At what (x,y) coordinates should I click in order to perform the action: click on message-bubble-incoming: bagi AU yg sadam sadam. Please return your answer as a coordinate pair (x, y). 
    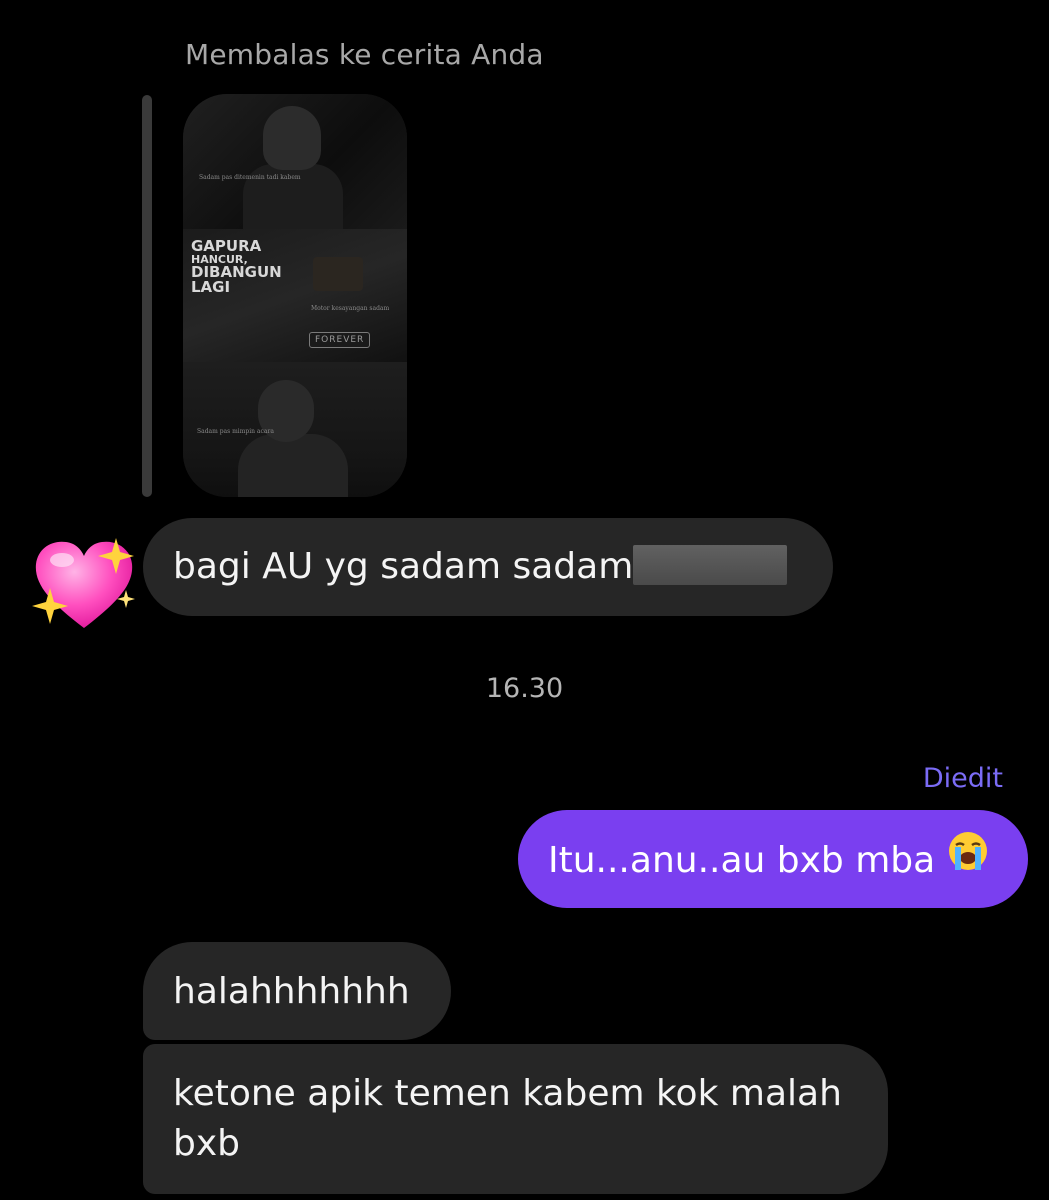
    Looking at the image, I should click on (488, 567).